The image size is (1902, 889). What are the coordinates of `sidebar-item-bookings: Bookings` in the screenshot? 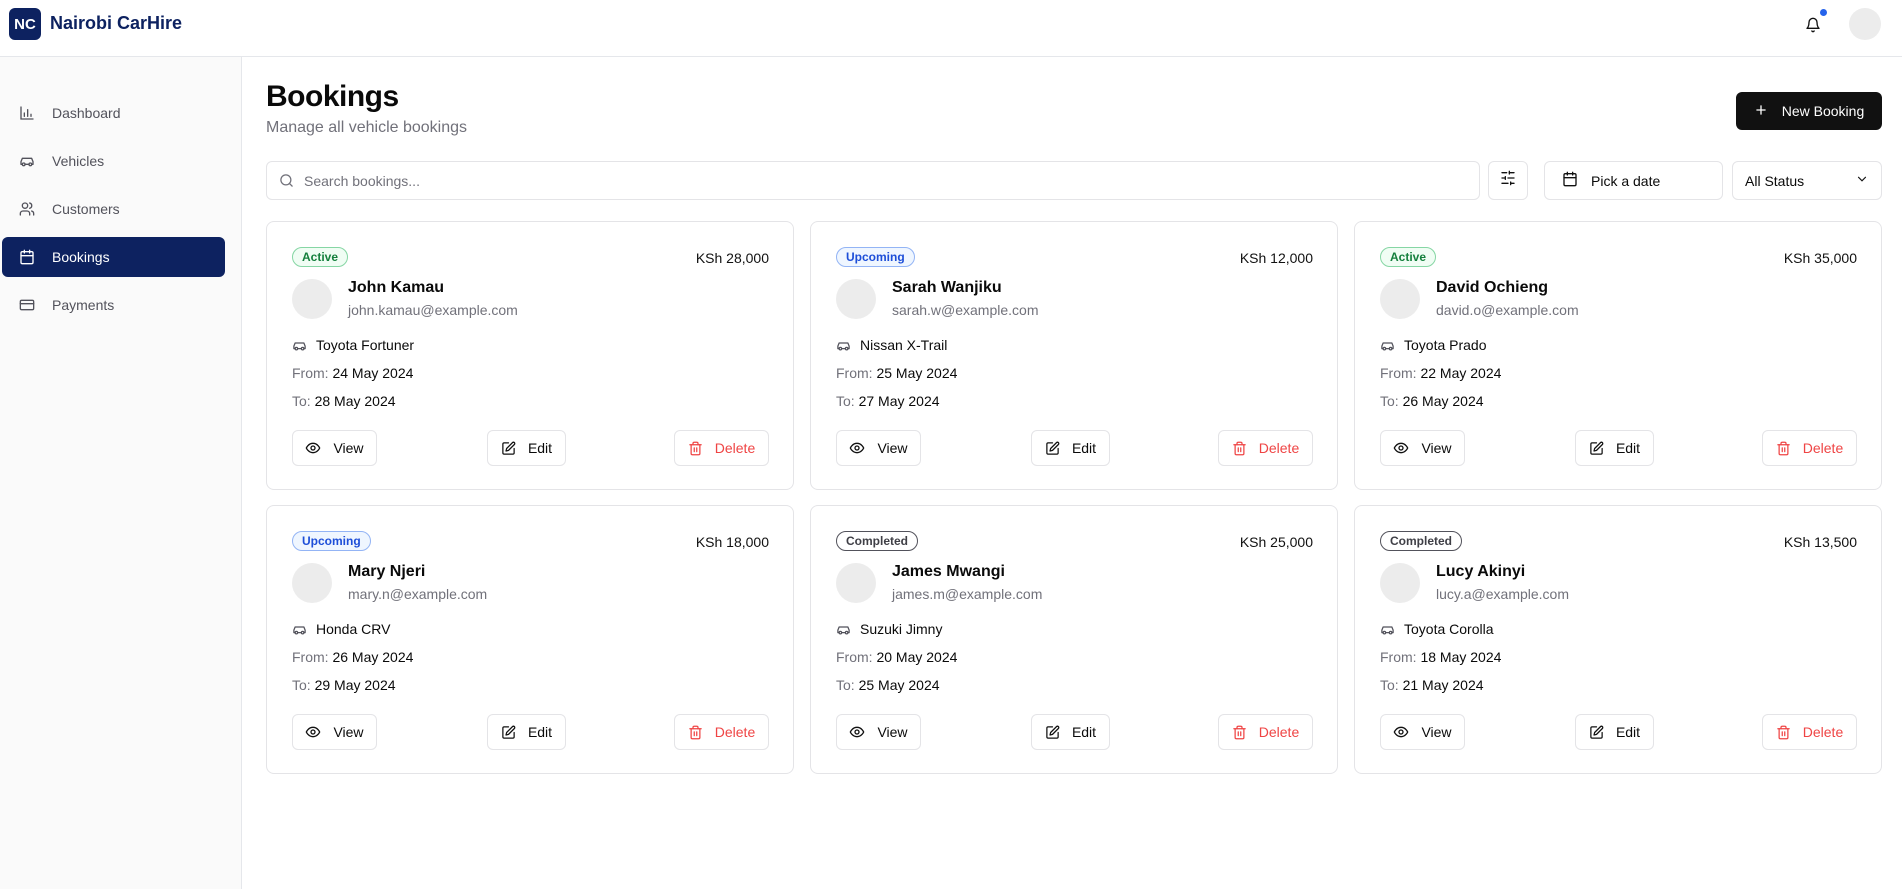 It's located at (113, 257).